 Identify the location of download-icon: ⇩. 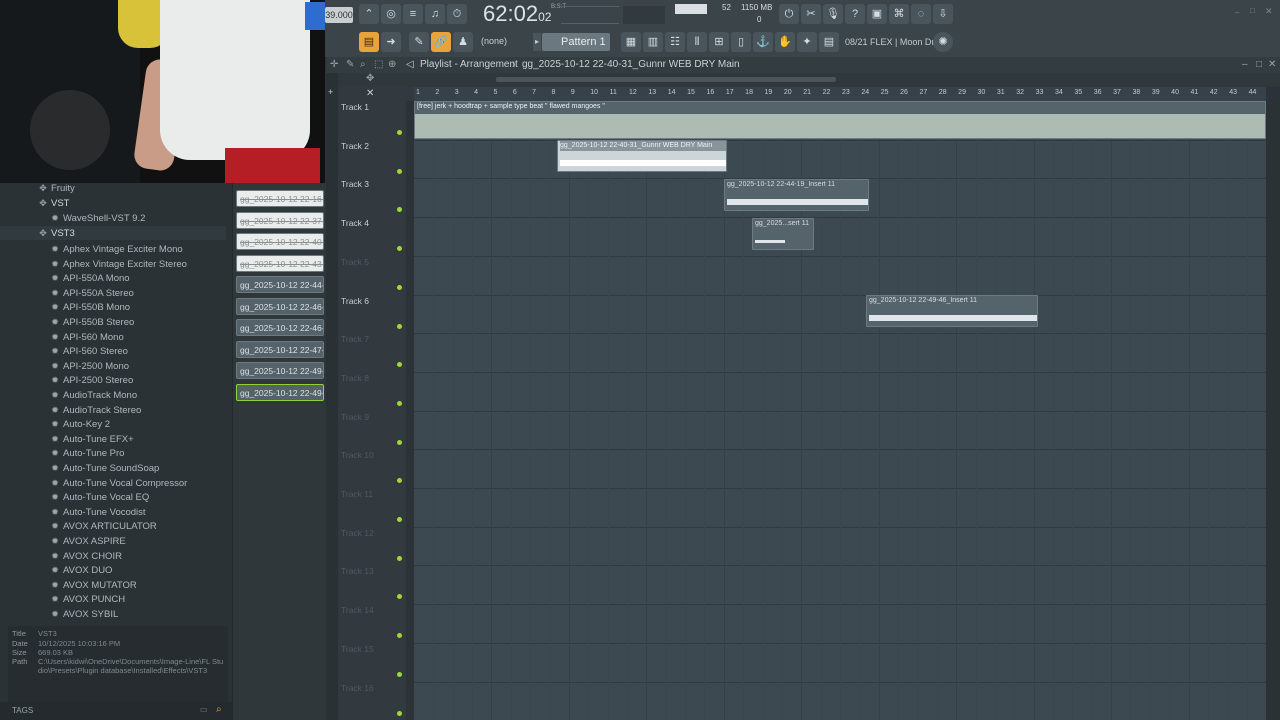
(943, 14).